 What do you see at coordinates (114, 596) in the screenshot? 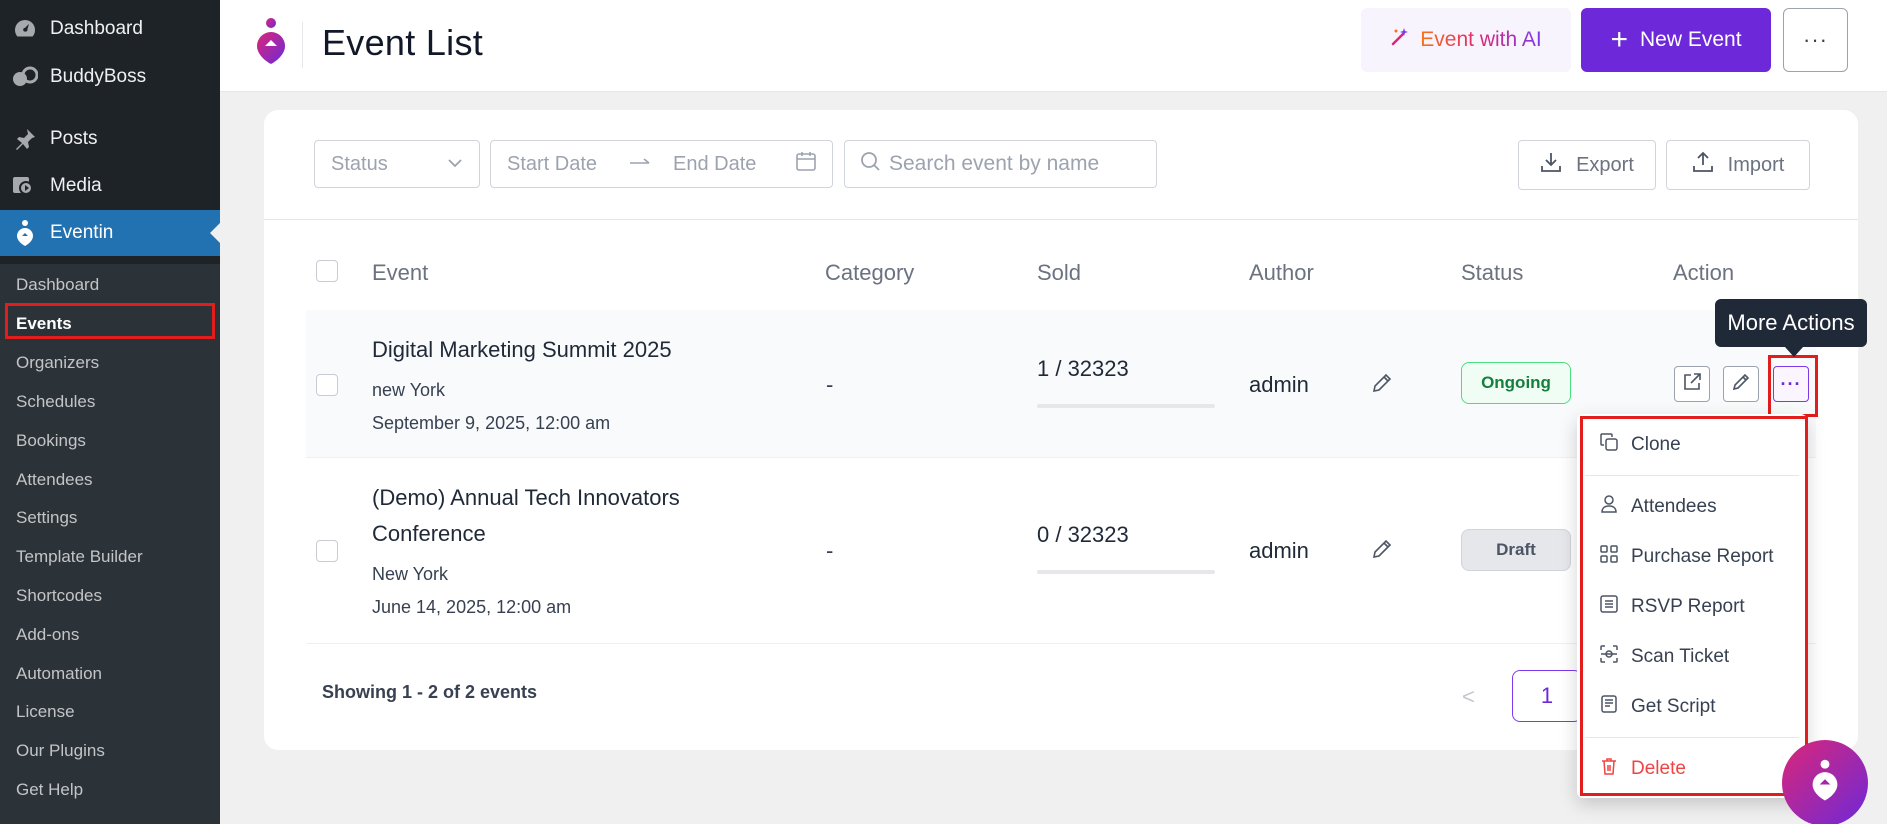
I see `submenu-item-shortcodes: Shortcodes` at bounding box center [114, 596].